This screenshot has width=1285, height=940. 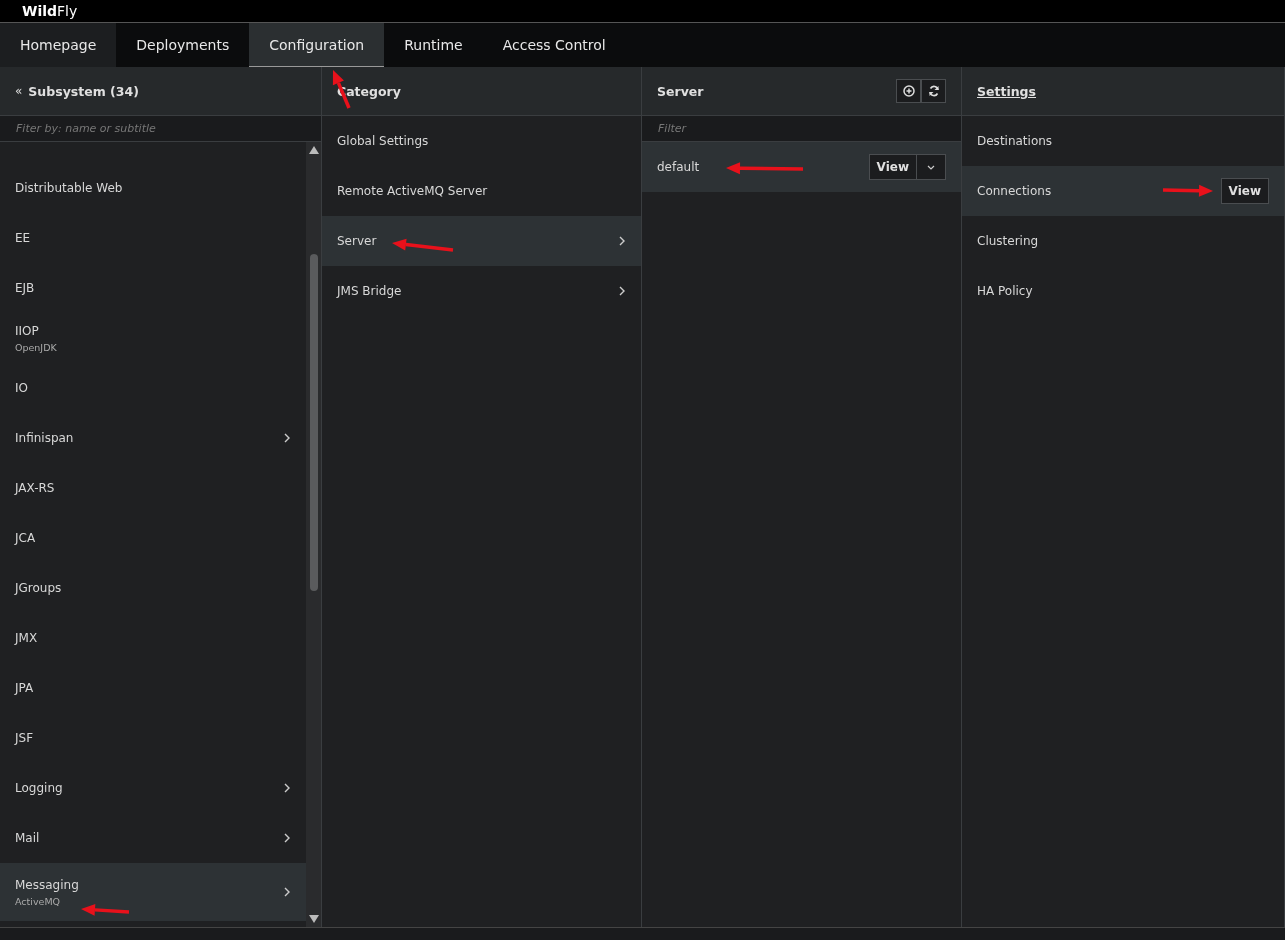 I want to click on item-label: Connections, so click(x=1014, y=191).